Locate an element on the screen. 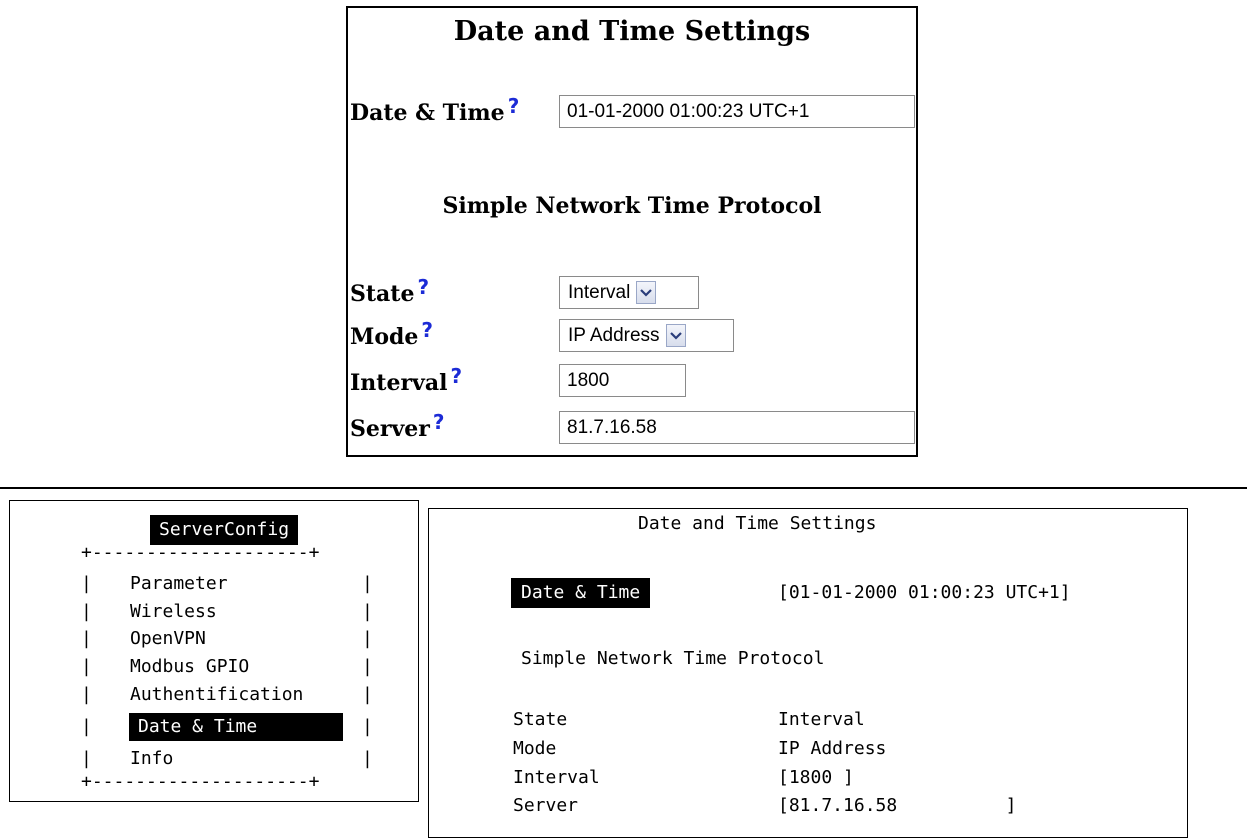 Image resolution: width=1247 pixels, height=838 pixels. menu-item-info: Info is located at coordinates (151, 759).